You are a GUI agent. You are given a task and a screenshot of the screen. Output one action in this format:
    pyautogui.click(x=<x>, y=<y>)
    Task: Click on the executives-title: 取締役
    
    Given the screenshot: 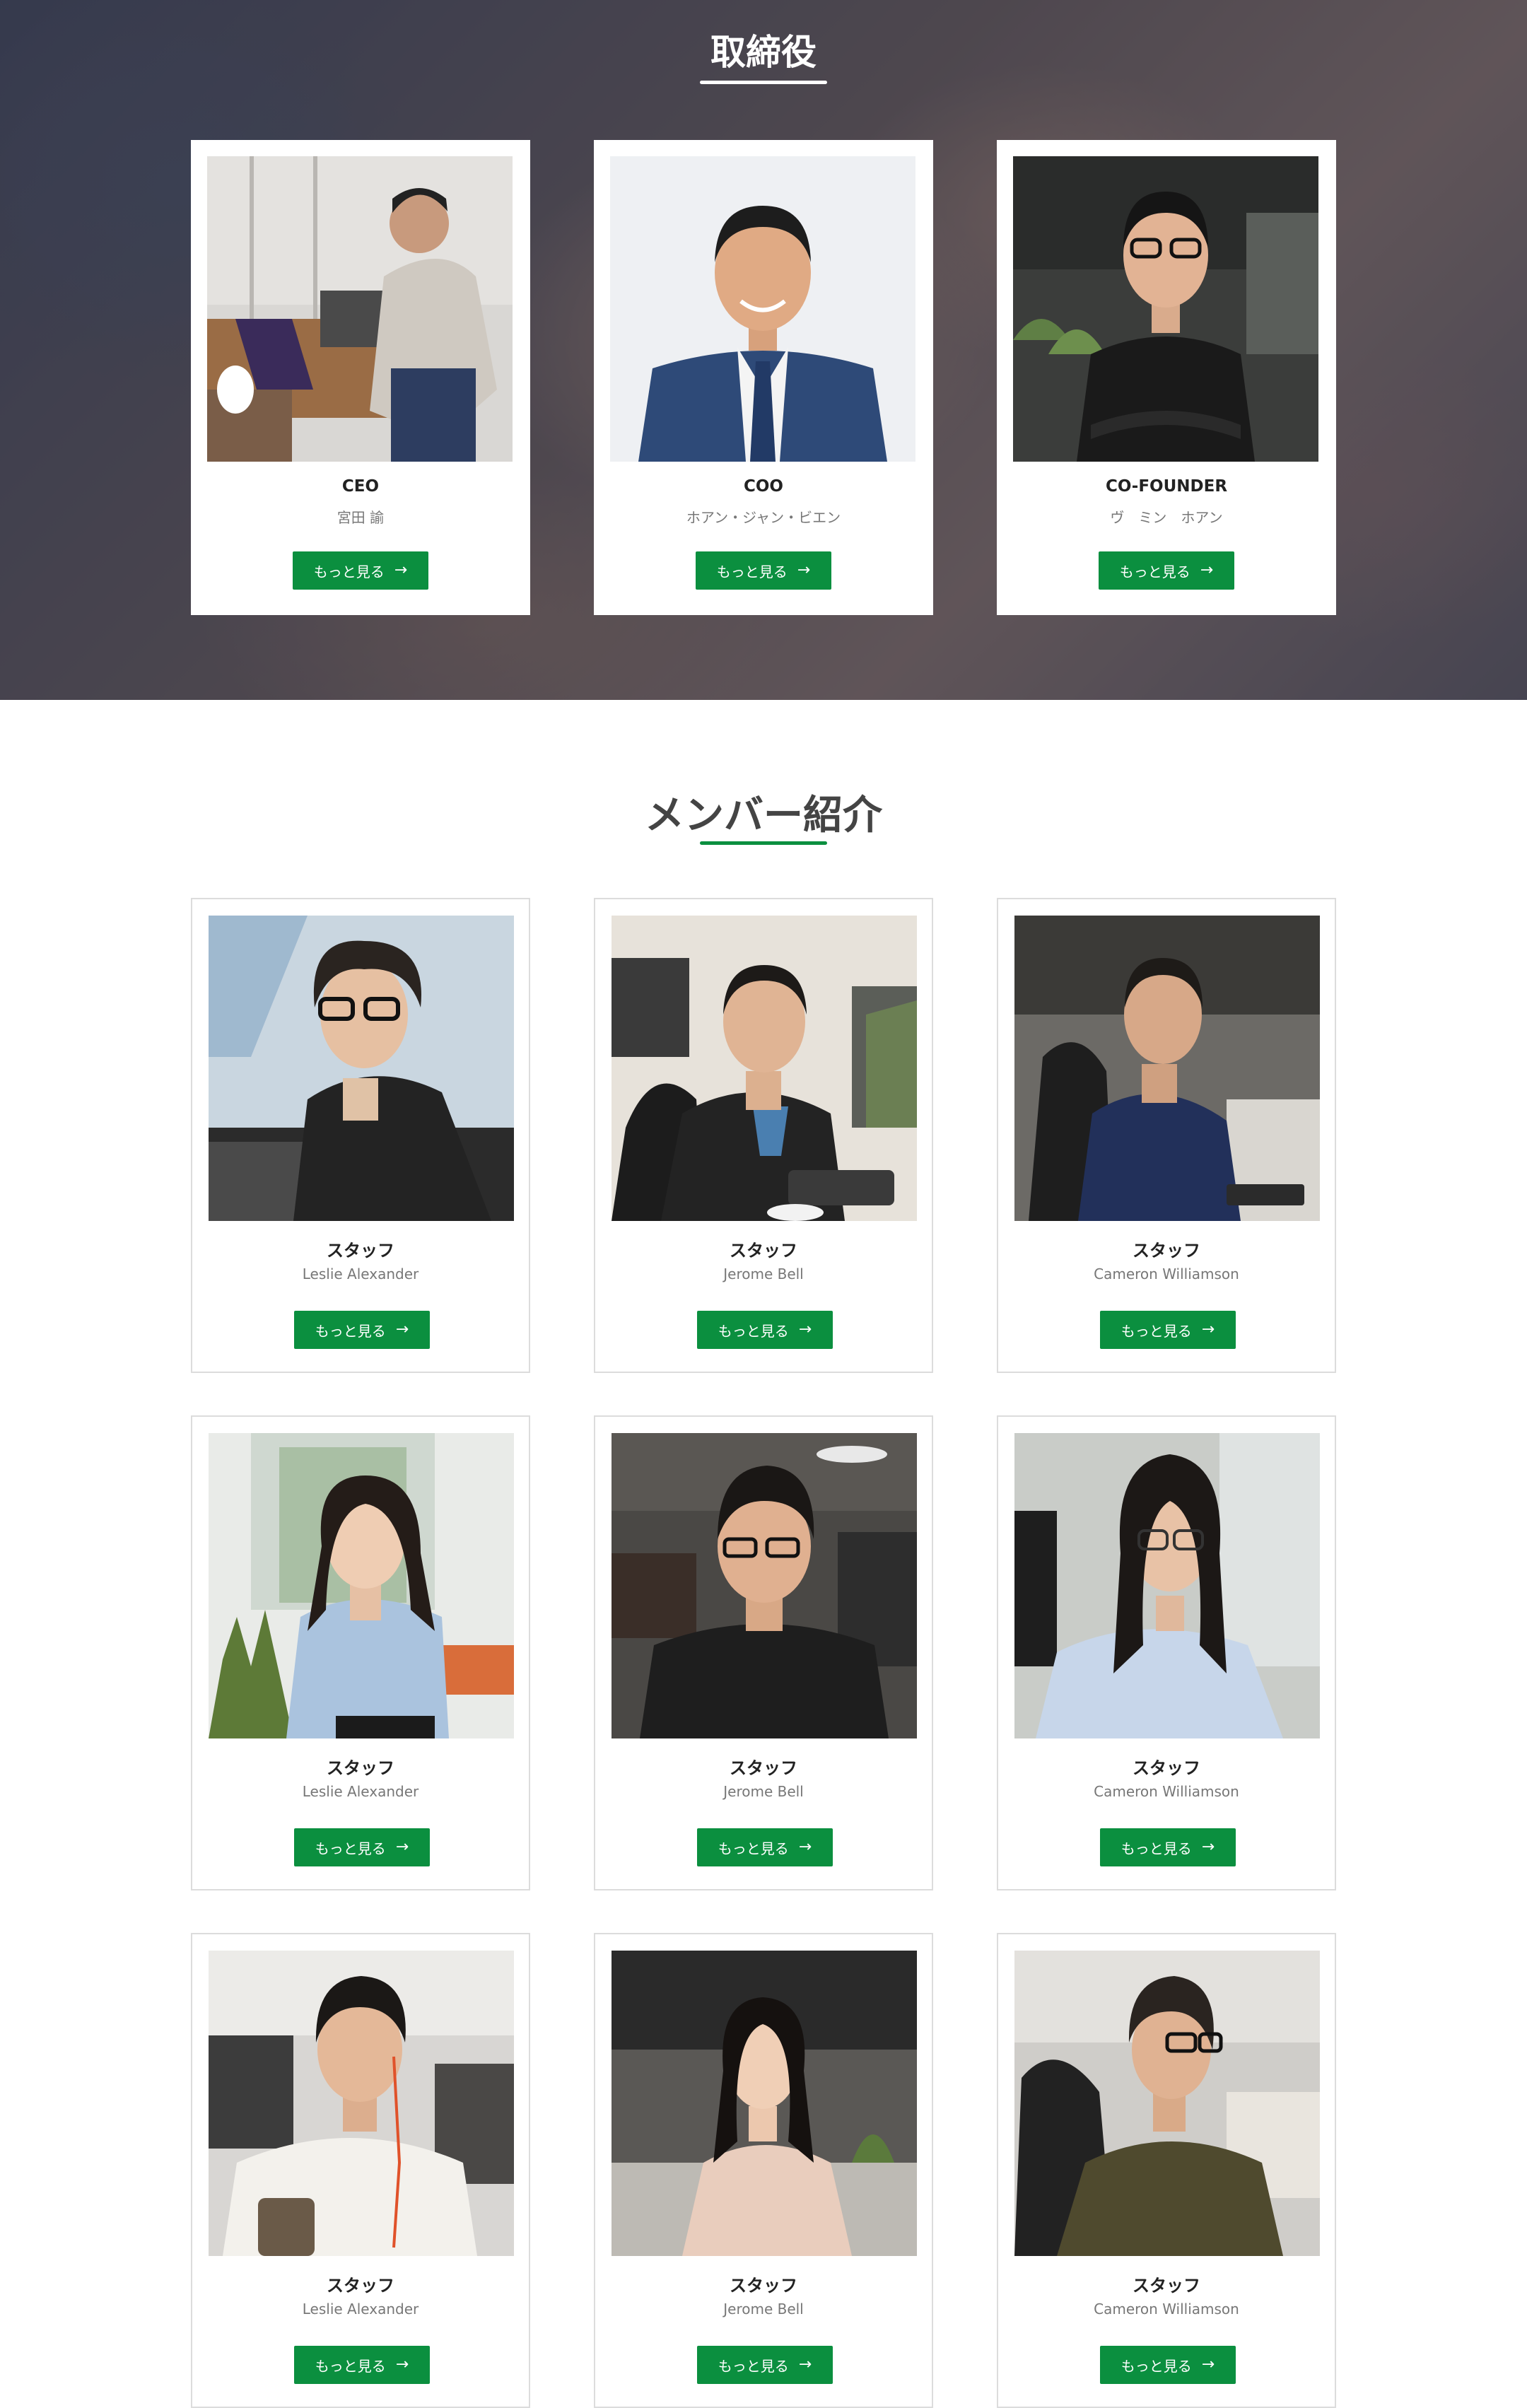 What is the action you would take?
    pyautogui.click(x=763, y=52)
    